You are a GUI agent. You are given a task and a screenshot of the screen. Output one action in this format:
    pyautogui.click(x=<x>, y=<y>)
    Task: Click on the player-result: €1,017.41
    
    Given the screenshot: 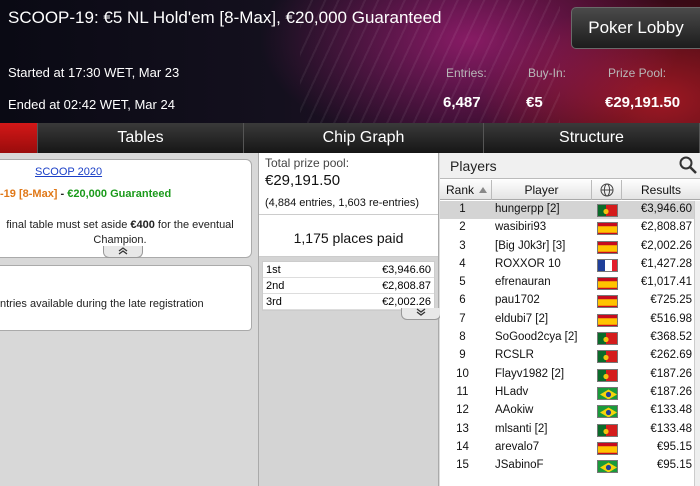 What is the action you would take?
    pyautogui.click(x=666, y=282)
    